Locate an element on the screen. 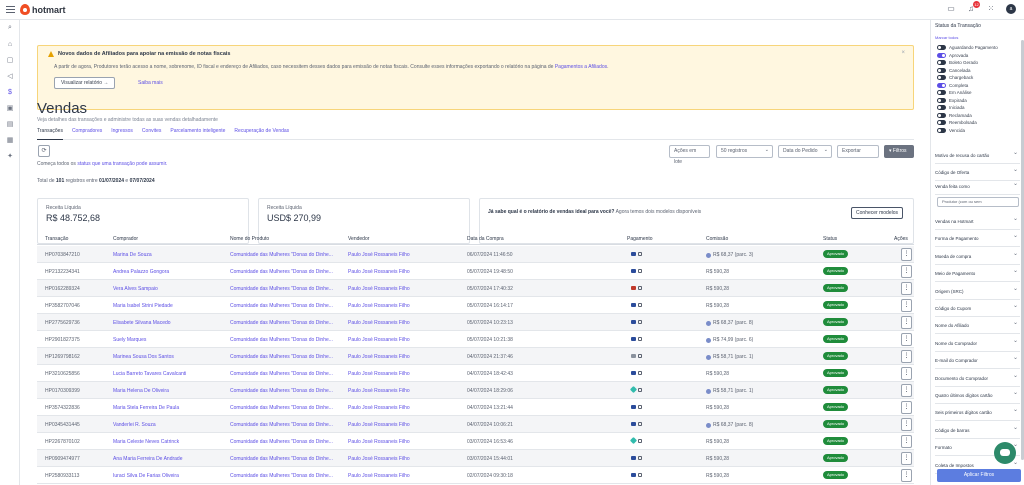  help-chat-button is located at coordinates (1005, 453).